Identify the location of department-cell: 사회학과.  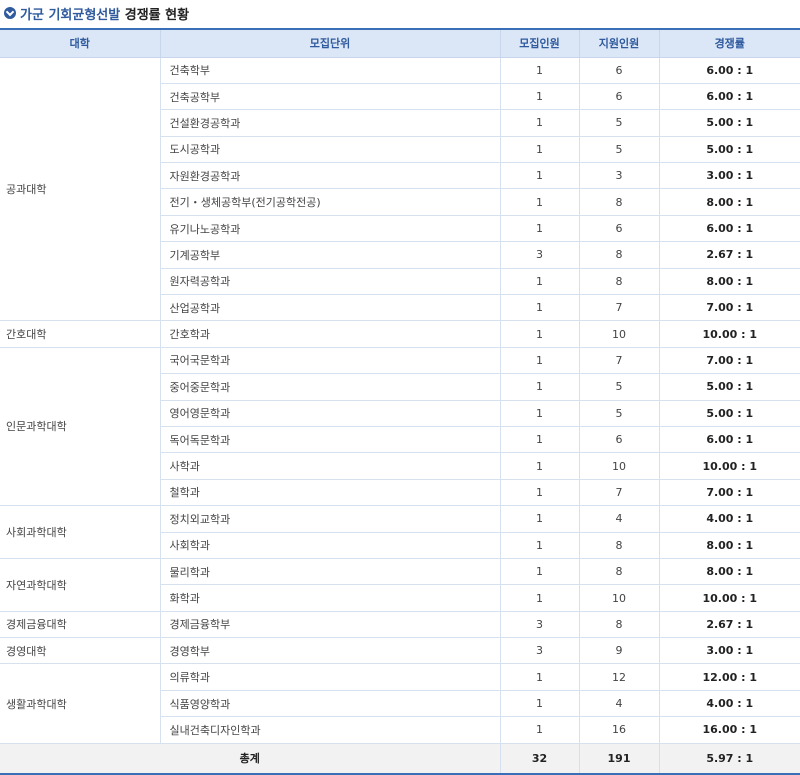
(330, 545).